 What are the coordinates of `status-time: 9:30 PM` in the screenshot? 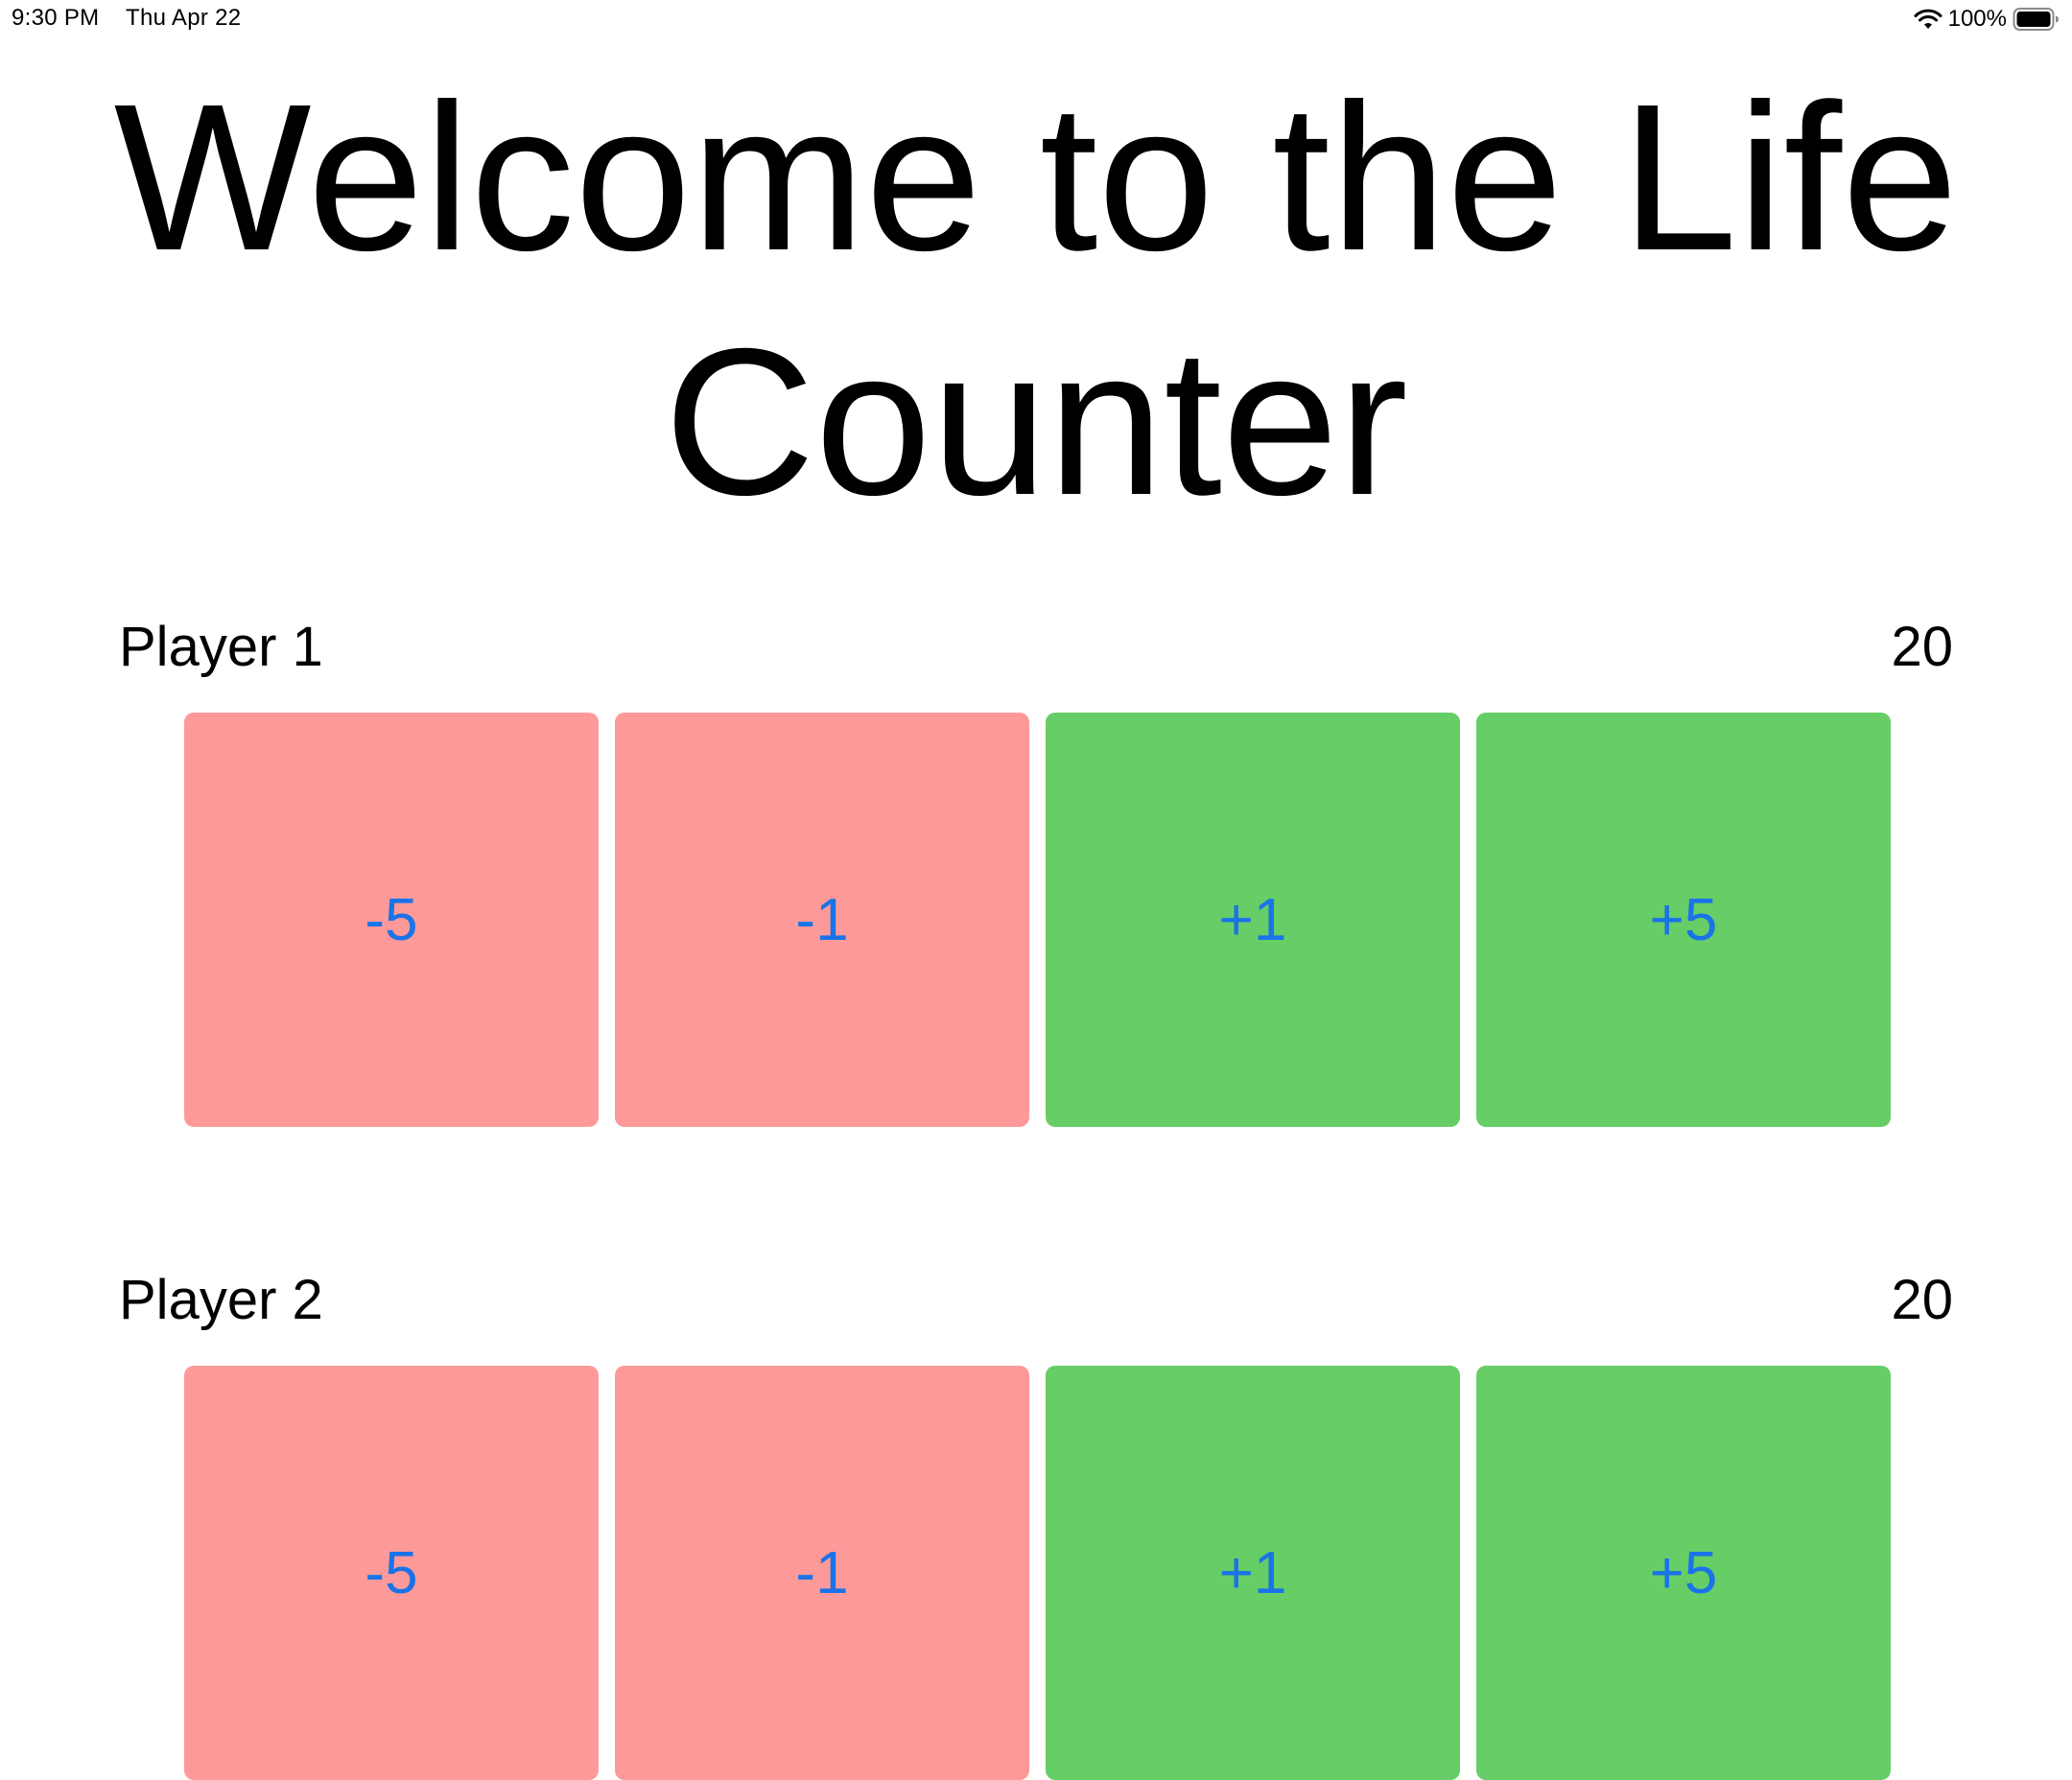 It's located at (56, 18).